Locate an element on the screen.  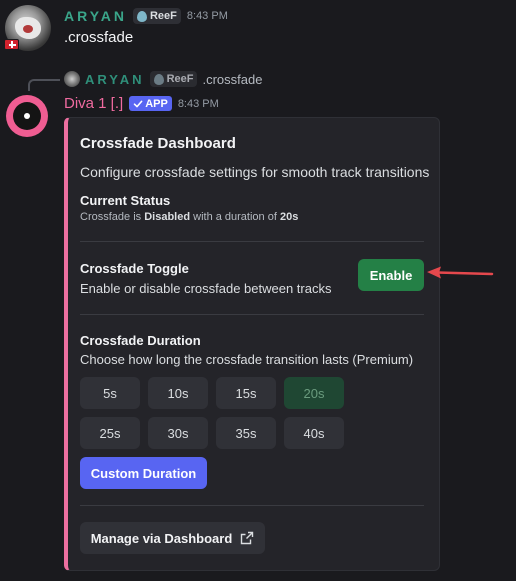
message-text: .crossfade is located at coordinates (99, 37).